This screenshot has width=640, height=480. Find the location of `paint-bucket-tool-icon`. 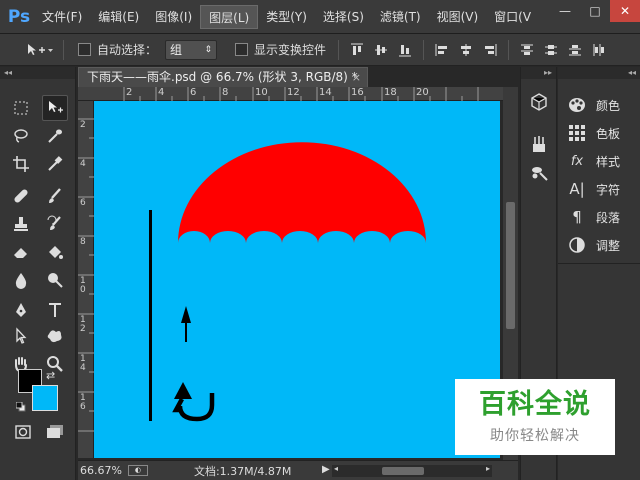

paint-bucket-tool-icon is located at coordinates (55, 252).